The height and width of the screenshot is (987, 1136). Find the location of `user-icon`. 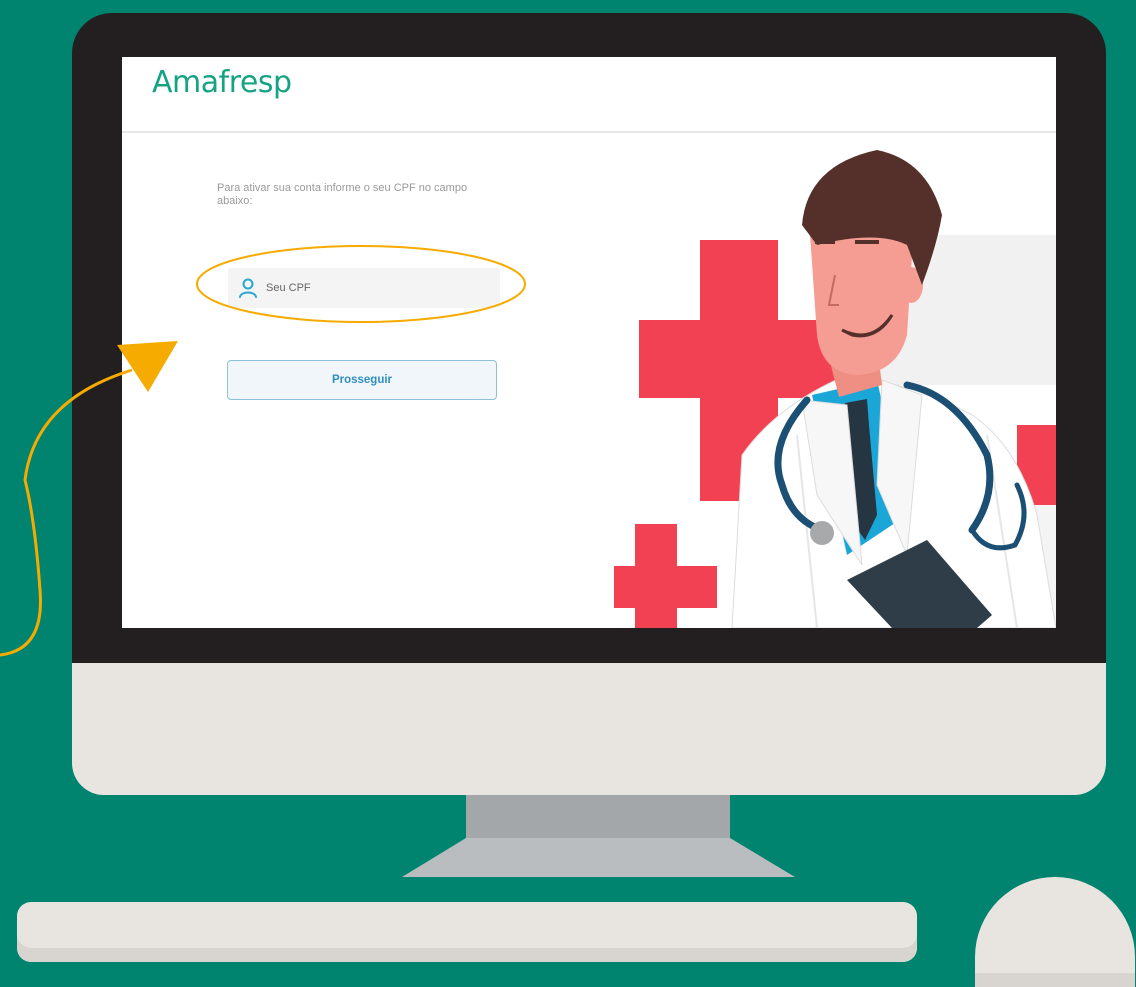

user-icon is located at coordinates (248, 288).